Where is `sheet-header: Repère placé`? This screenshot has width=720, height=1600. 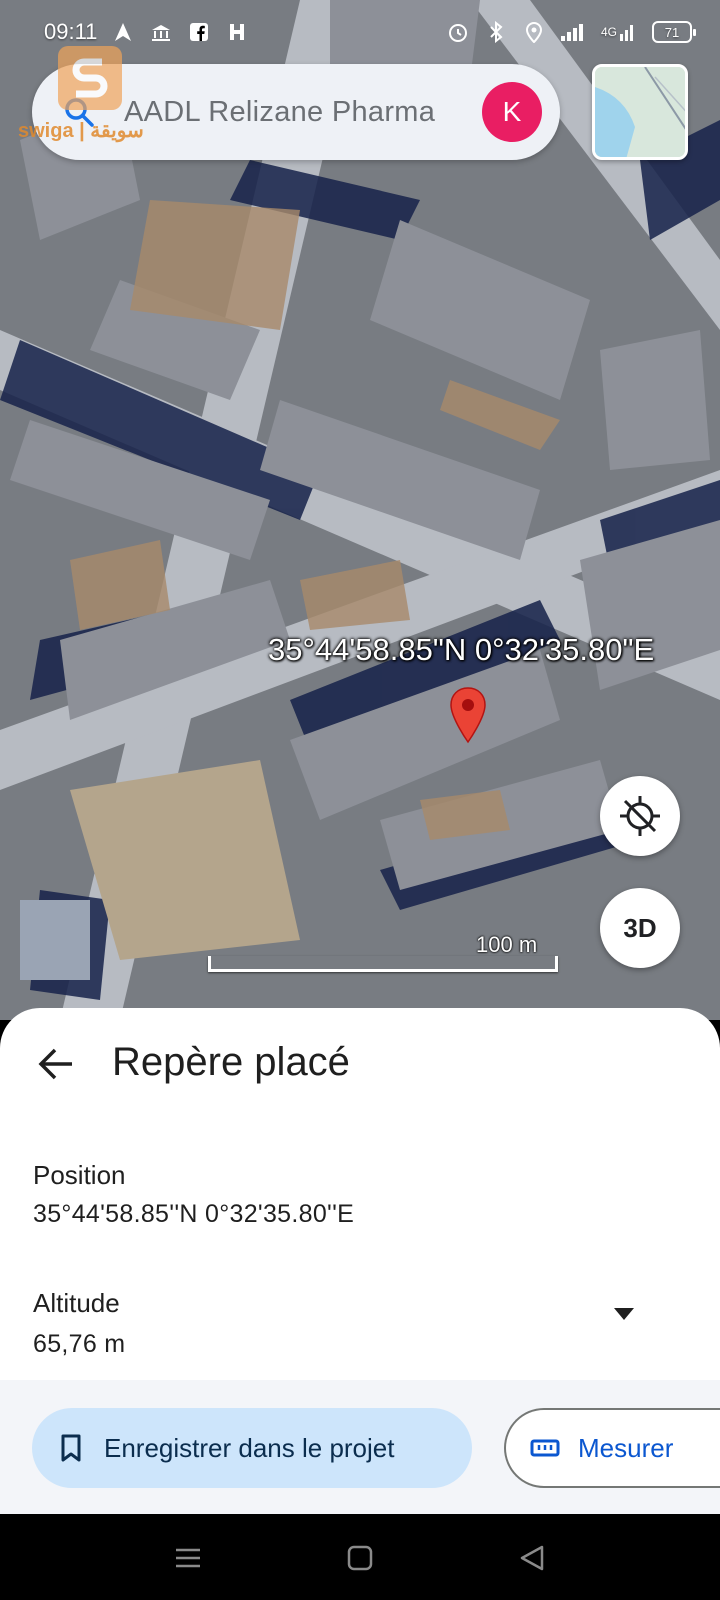
sheet-header: Repère placé is located at coordinates (360, 1063).